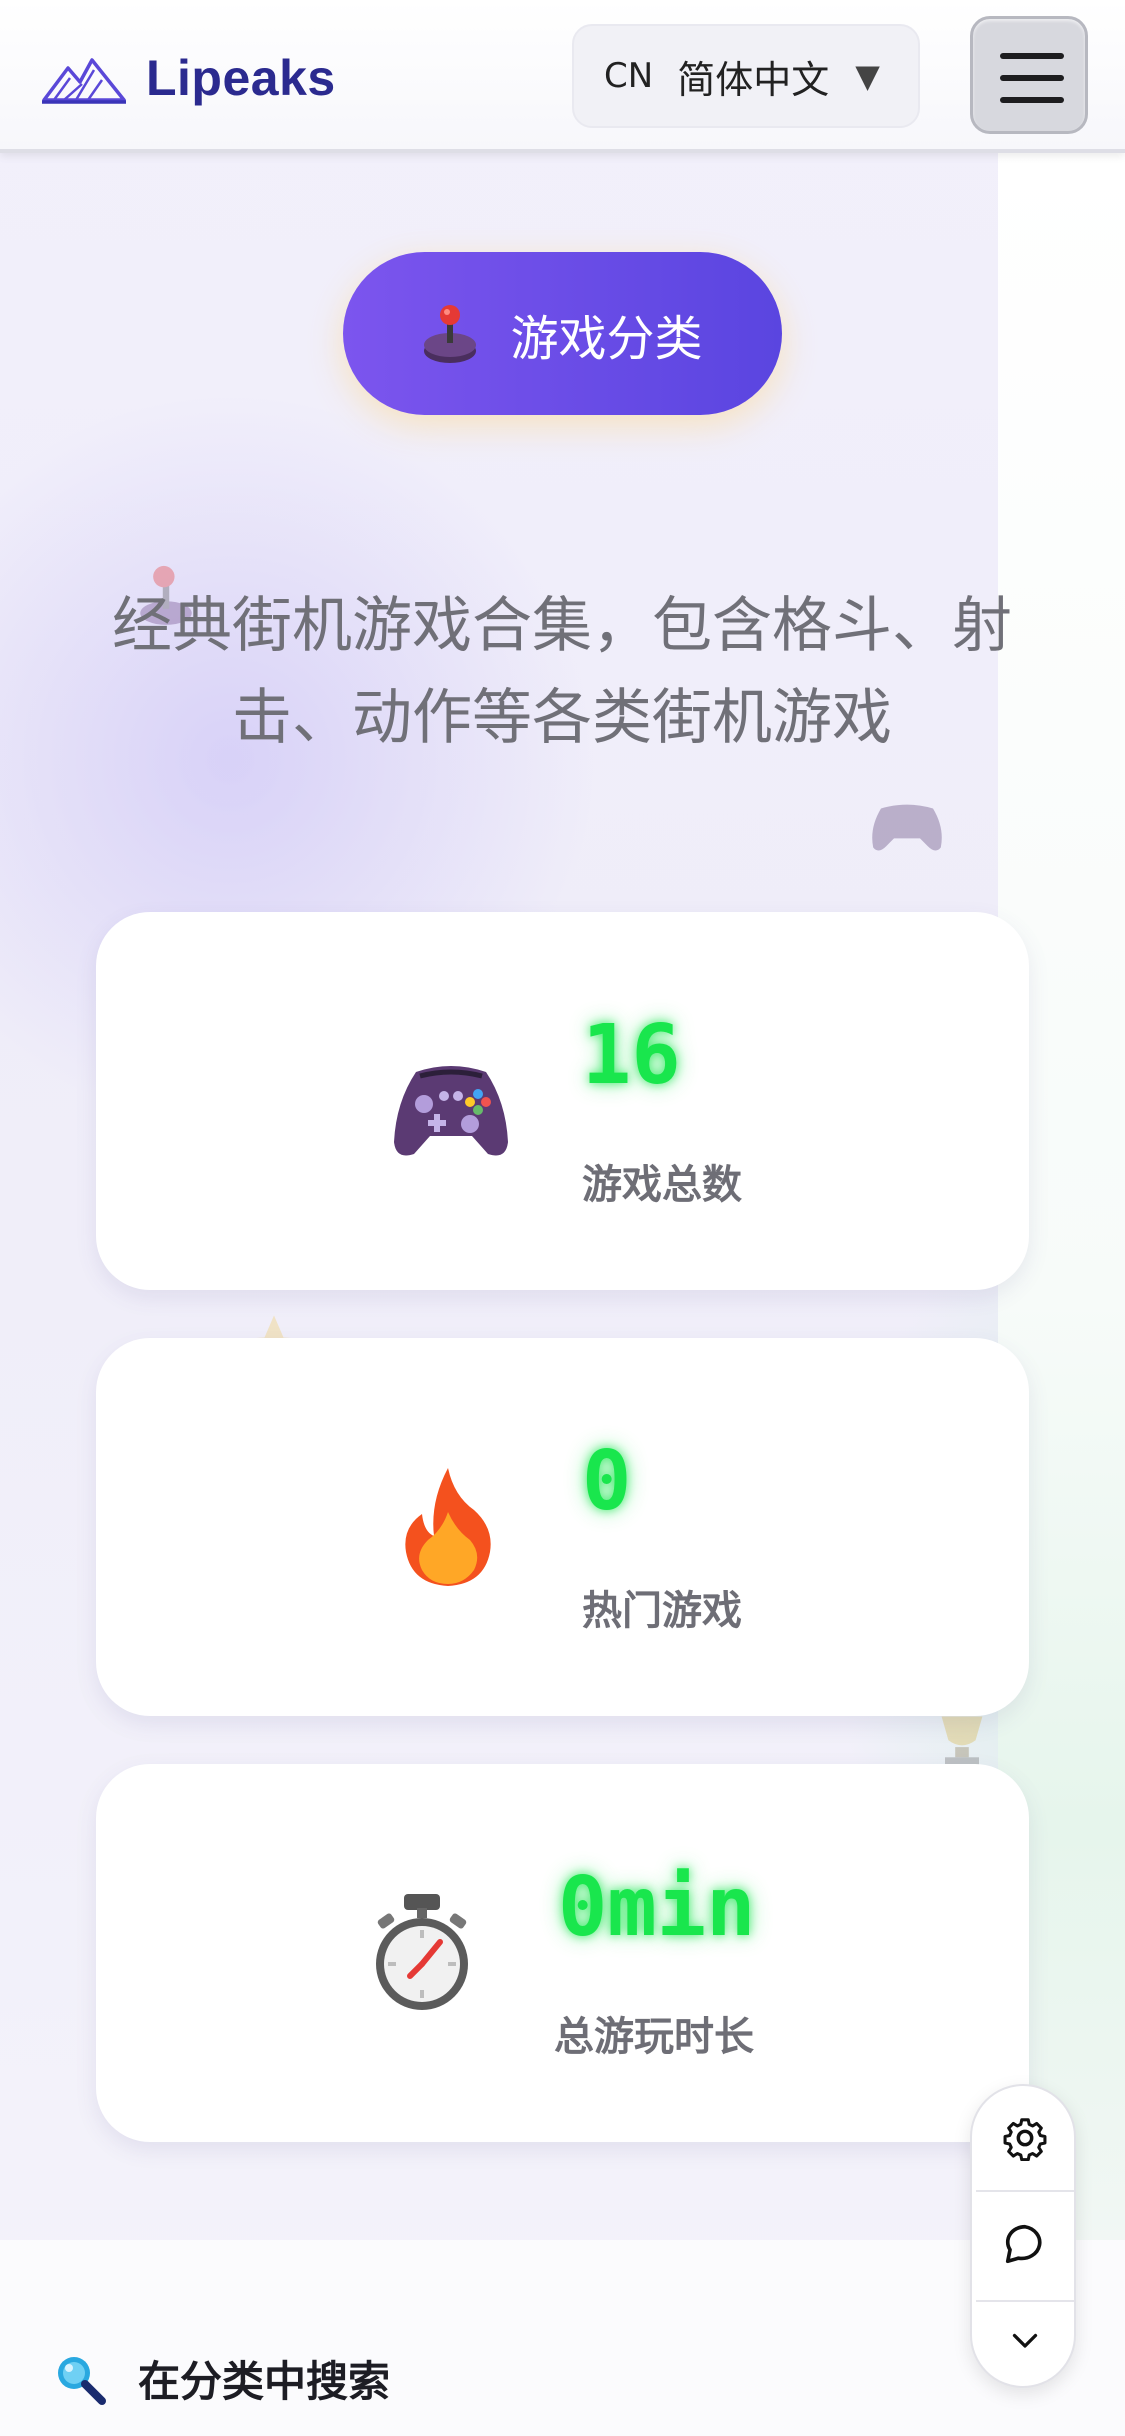 The image size is (1125, 2436). I want to click on faded-gamepad-icon, so click(907, 827).